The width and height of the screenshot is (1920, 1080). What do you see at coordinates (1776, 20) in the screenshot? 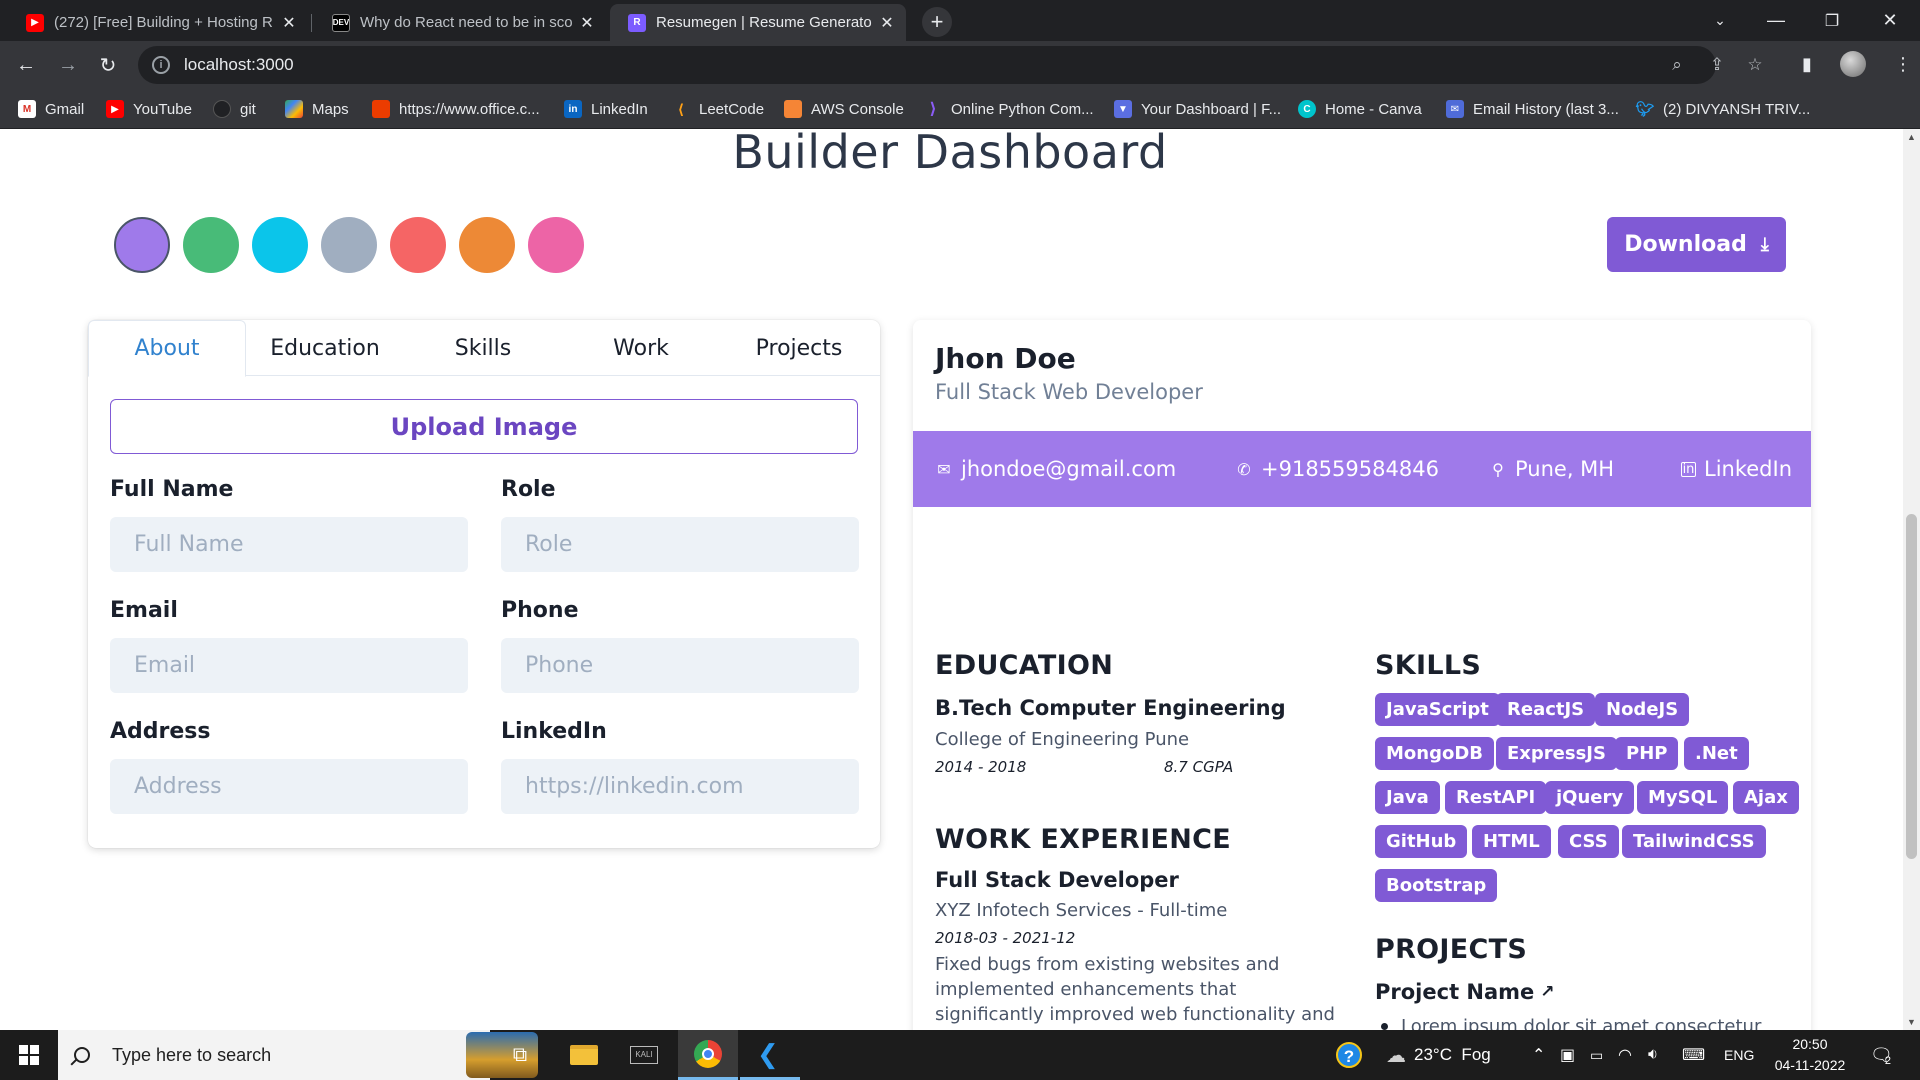
I see `minimize-button: —` at bounding box center [1776, 20].